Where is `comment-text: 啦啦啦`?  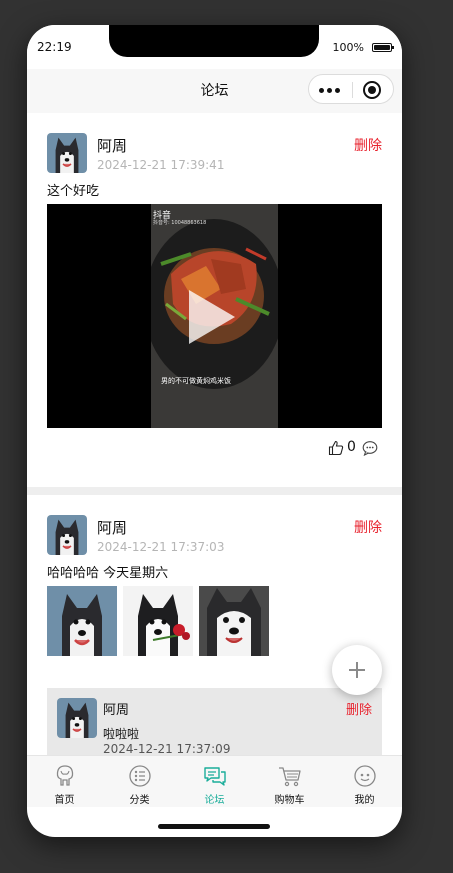
comment-text: 啦啦啦 is located at coordinates (121, 734).